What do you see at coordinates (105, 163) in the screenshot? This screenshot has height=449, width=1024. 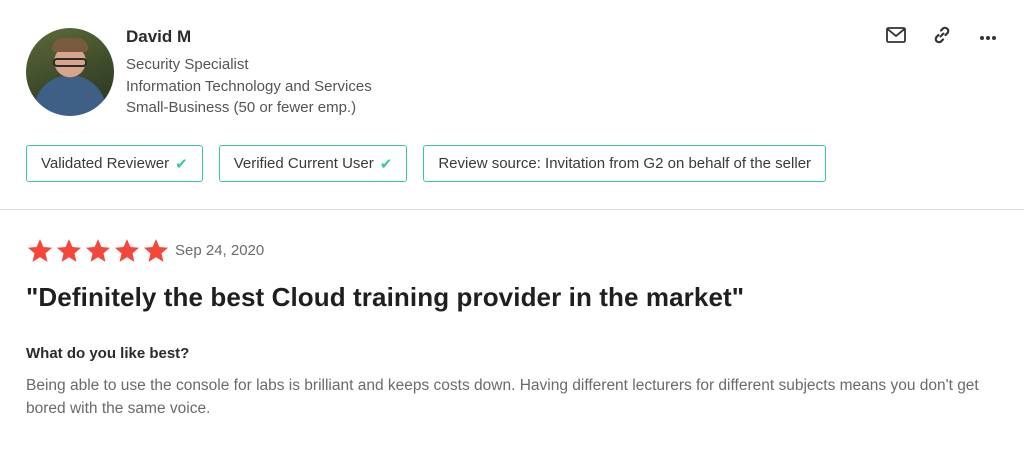 I see `badge-label: Validated Reviewer` at bounding box center [105, 163].